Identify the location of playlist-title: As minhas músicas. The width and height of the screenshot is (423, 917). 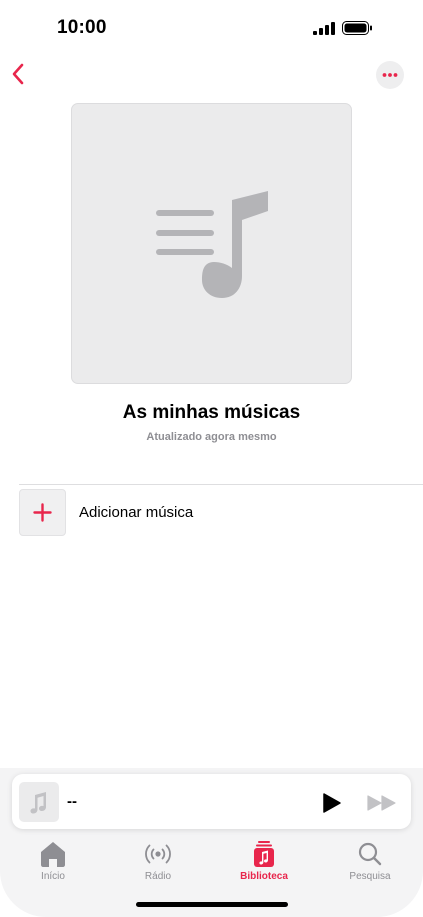
(211, 412).